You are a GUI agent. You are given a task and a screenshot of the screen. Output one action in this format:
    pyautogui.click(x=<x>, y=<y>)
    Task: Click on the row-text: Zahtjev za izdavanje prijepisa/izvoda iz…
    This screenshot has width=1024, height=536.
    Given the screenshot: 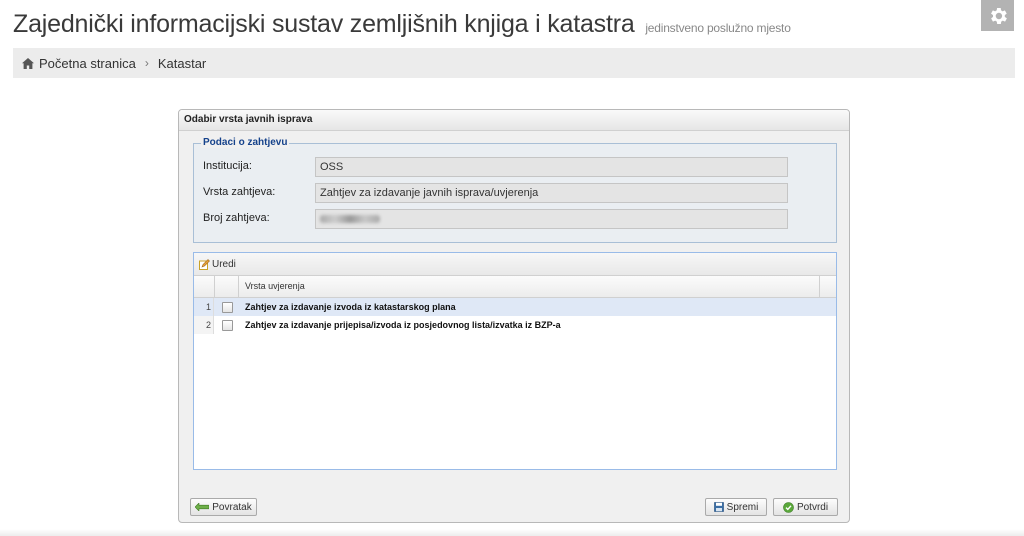 What is the action you would take?
    pyautogui.click(x=403, y=325)
    